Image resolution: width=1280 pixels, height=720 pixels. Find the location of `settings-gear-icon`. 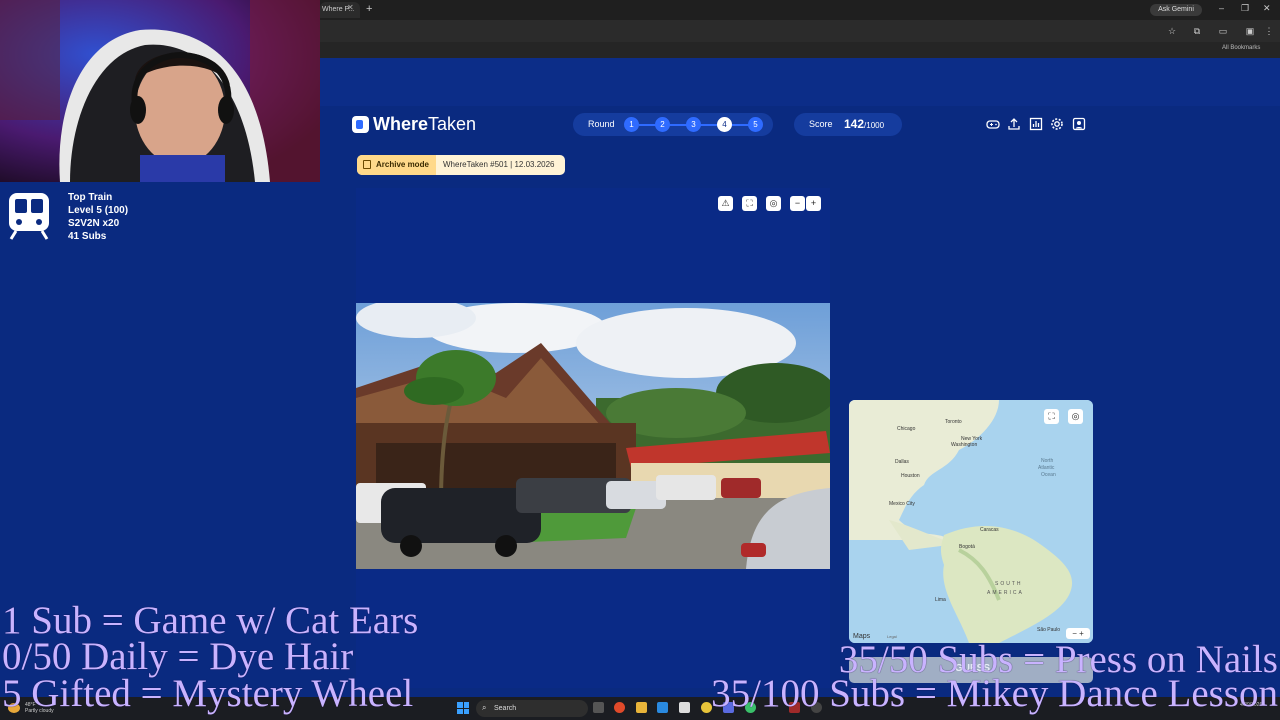

settings-gear-icon is located at coordinates (1057, 124).